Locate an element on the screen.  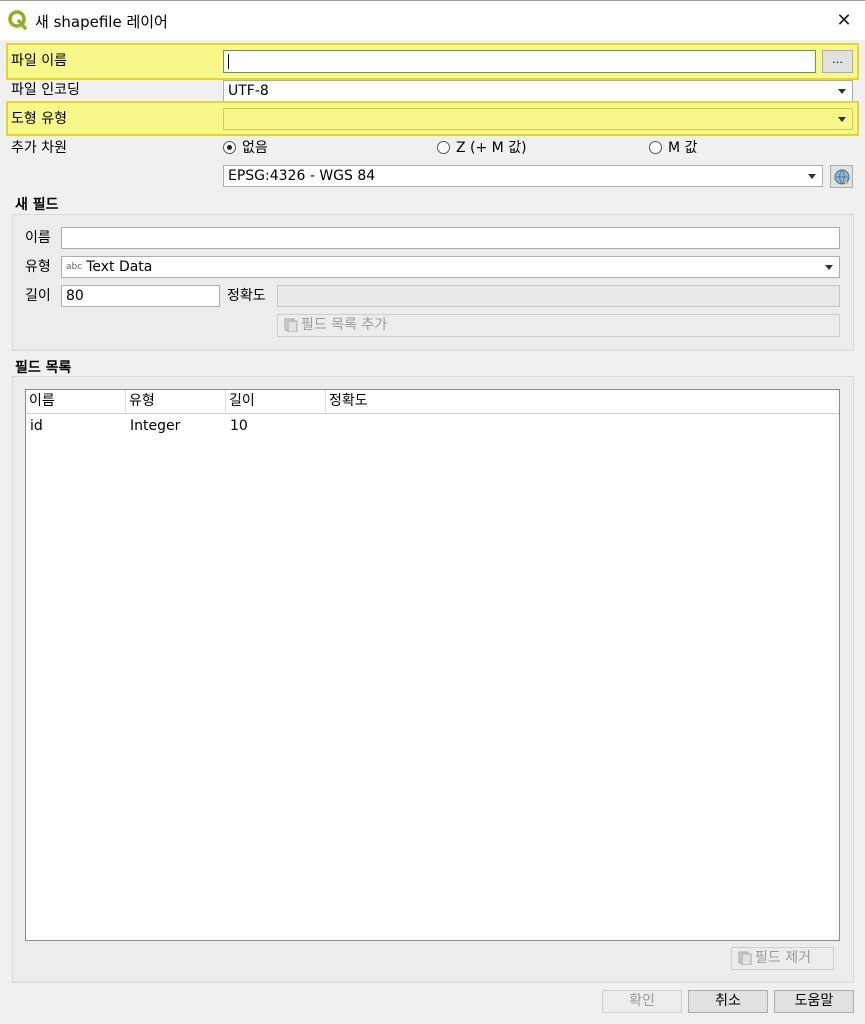
field-type-label: 유형 is located at coordinates (38, 267).